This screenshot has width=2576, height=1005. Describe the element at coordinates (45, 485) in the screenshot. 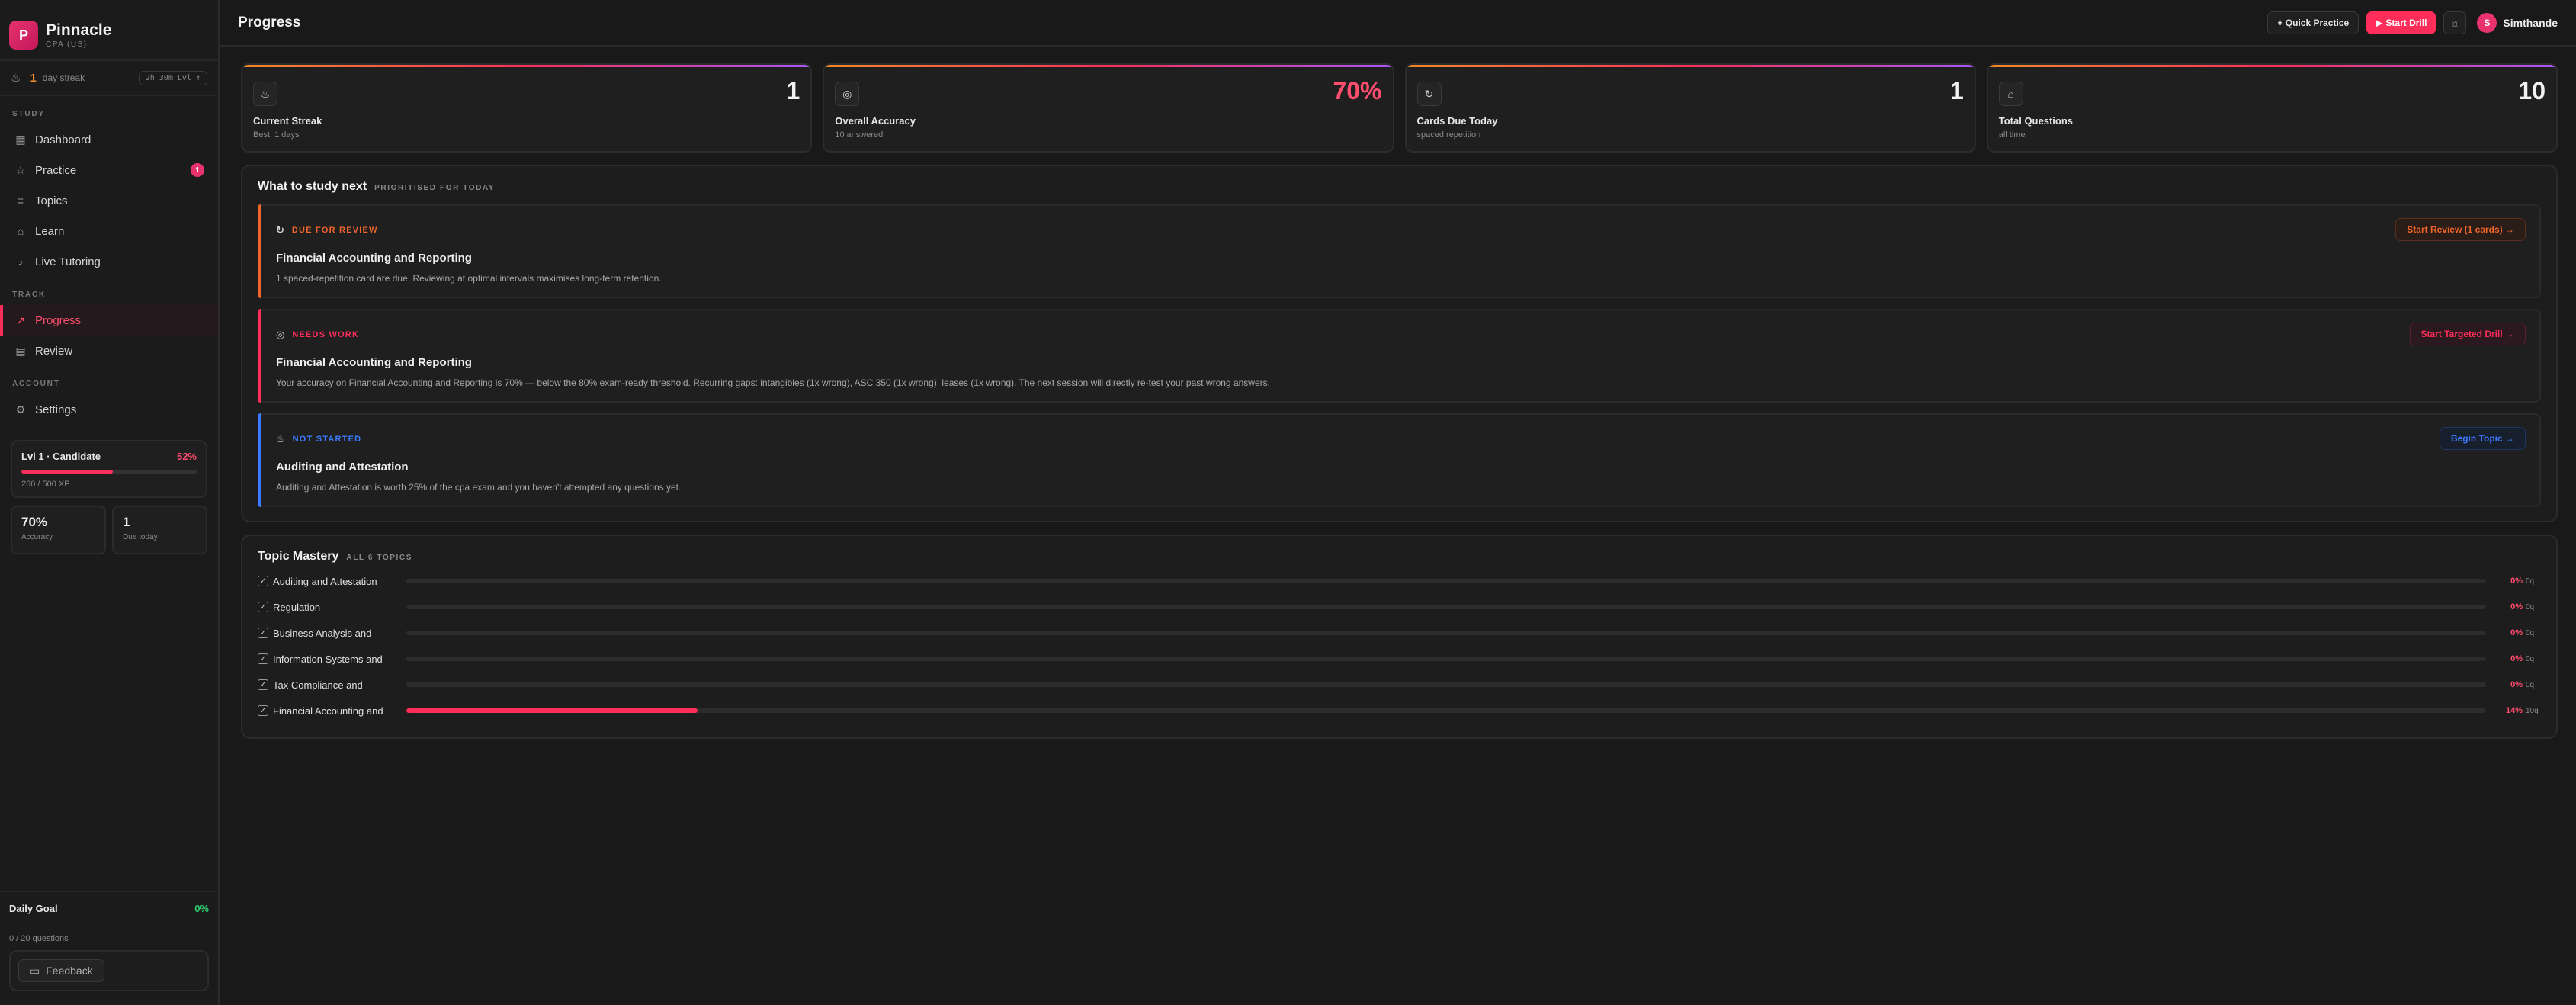

I see `level-xp: 260 / 500 XP` at that location.